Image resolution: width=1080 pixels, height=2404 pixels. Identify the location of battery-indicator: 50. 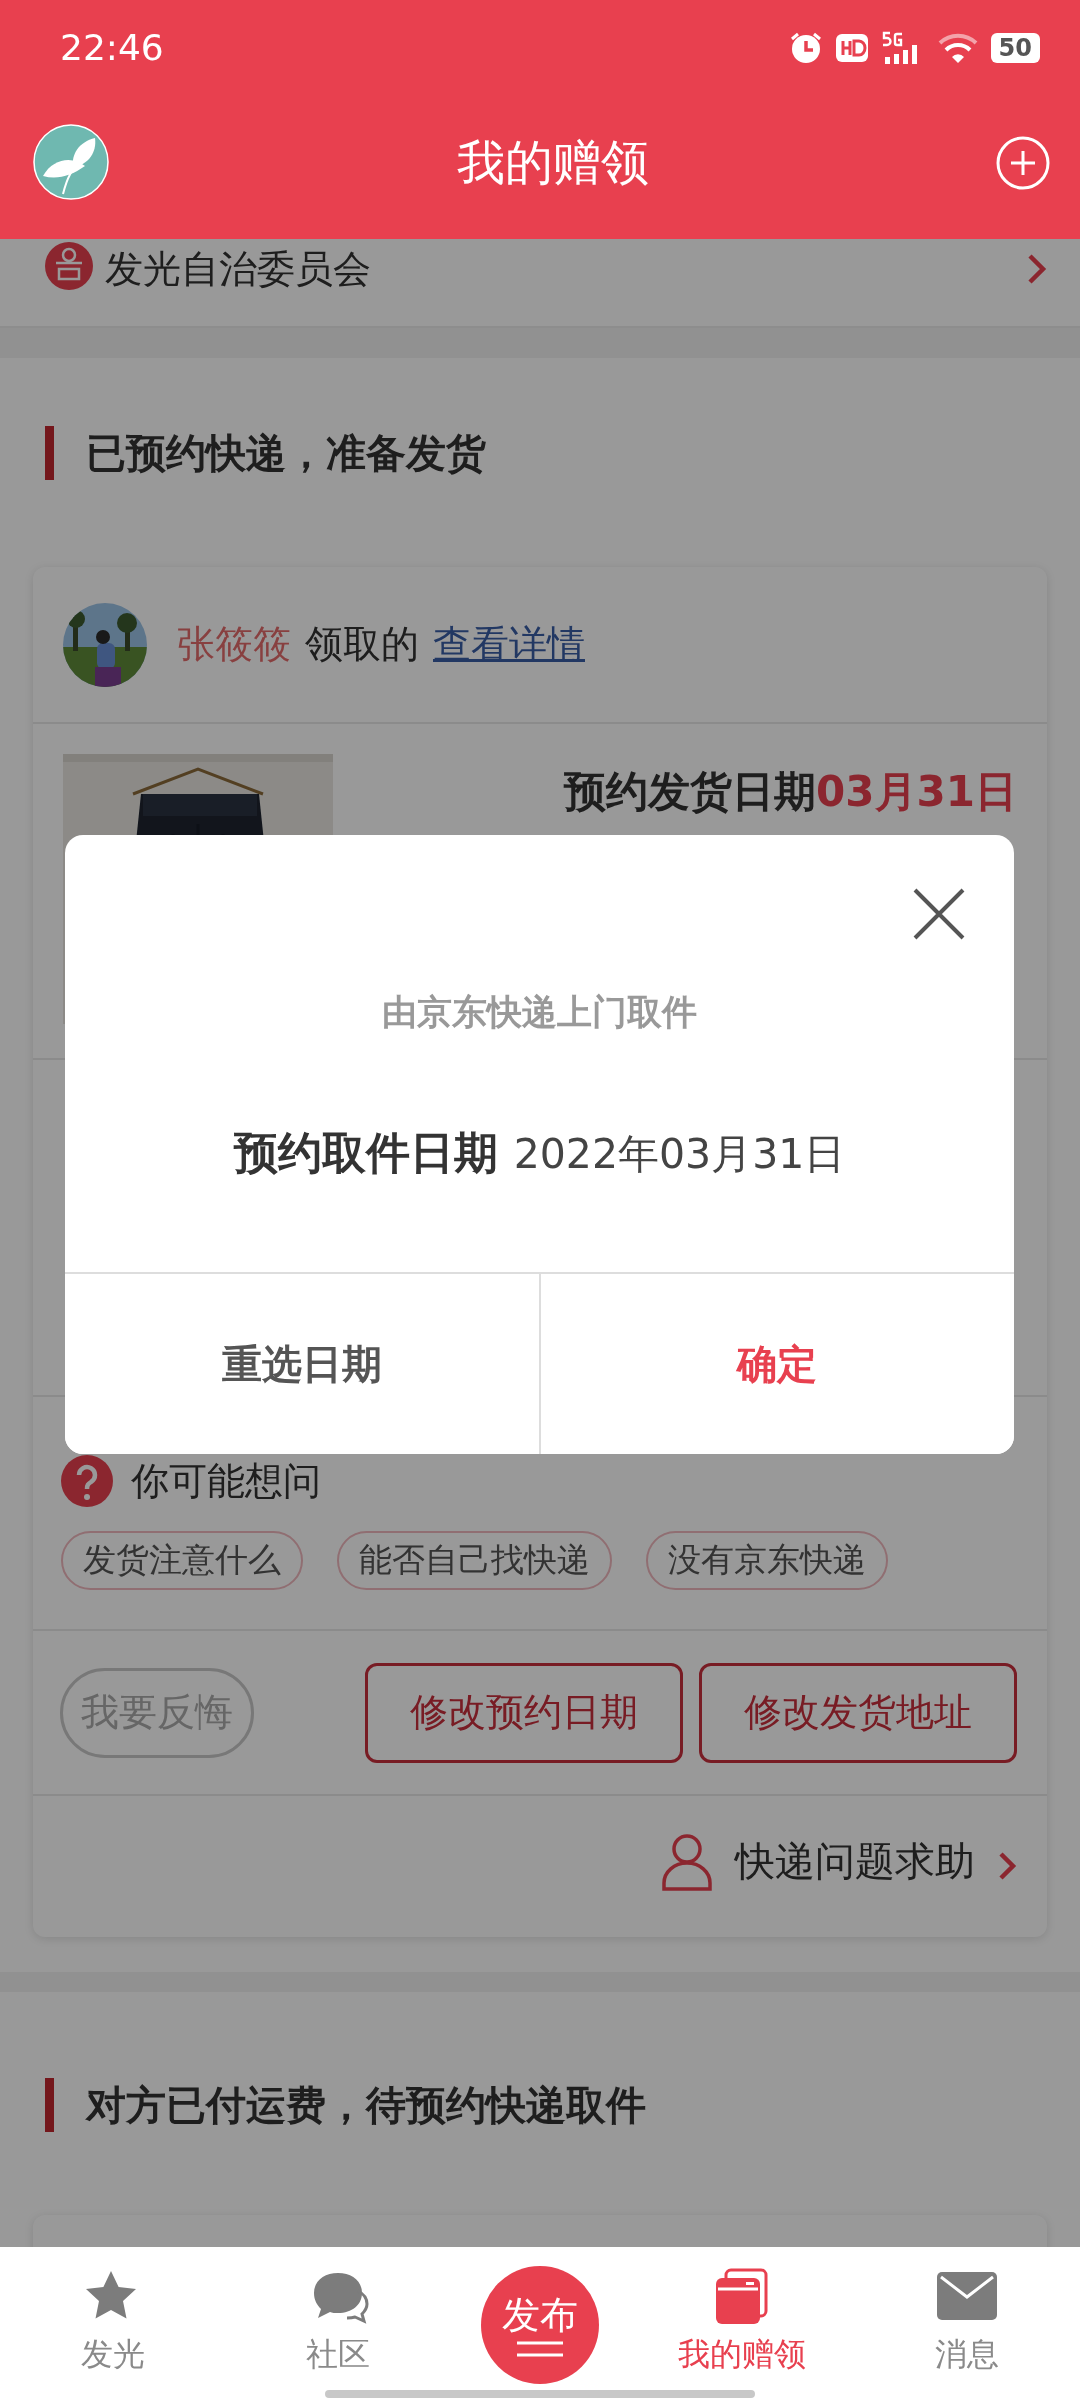
(1015, 47).